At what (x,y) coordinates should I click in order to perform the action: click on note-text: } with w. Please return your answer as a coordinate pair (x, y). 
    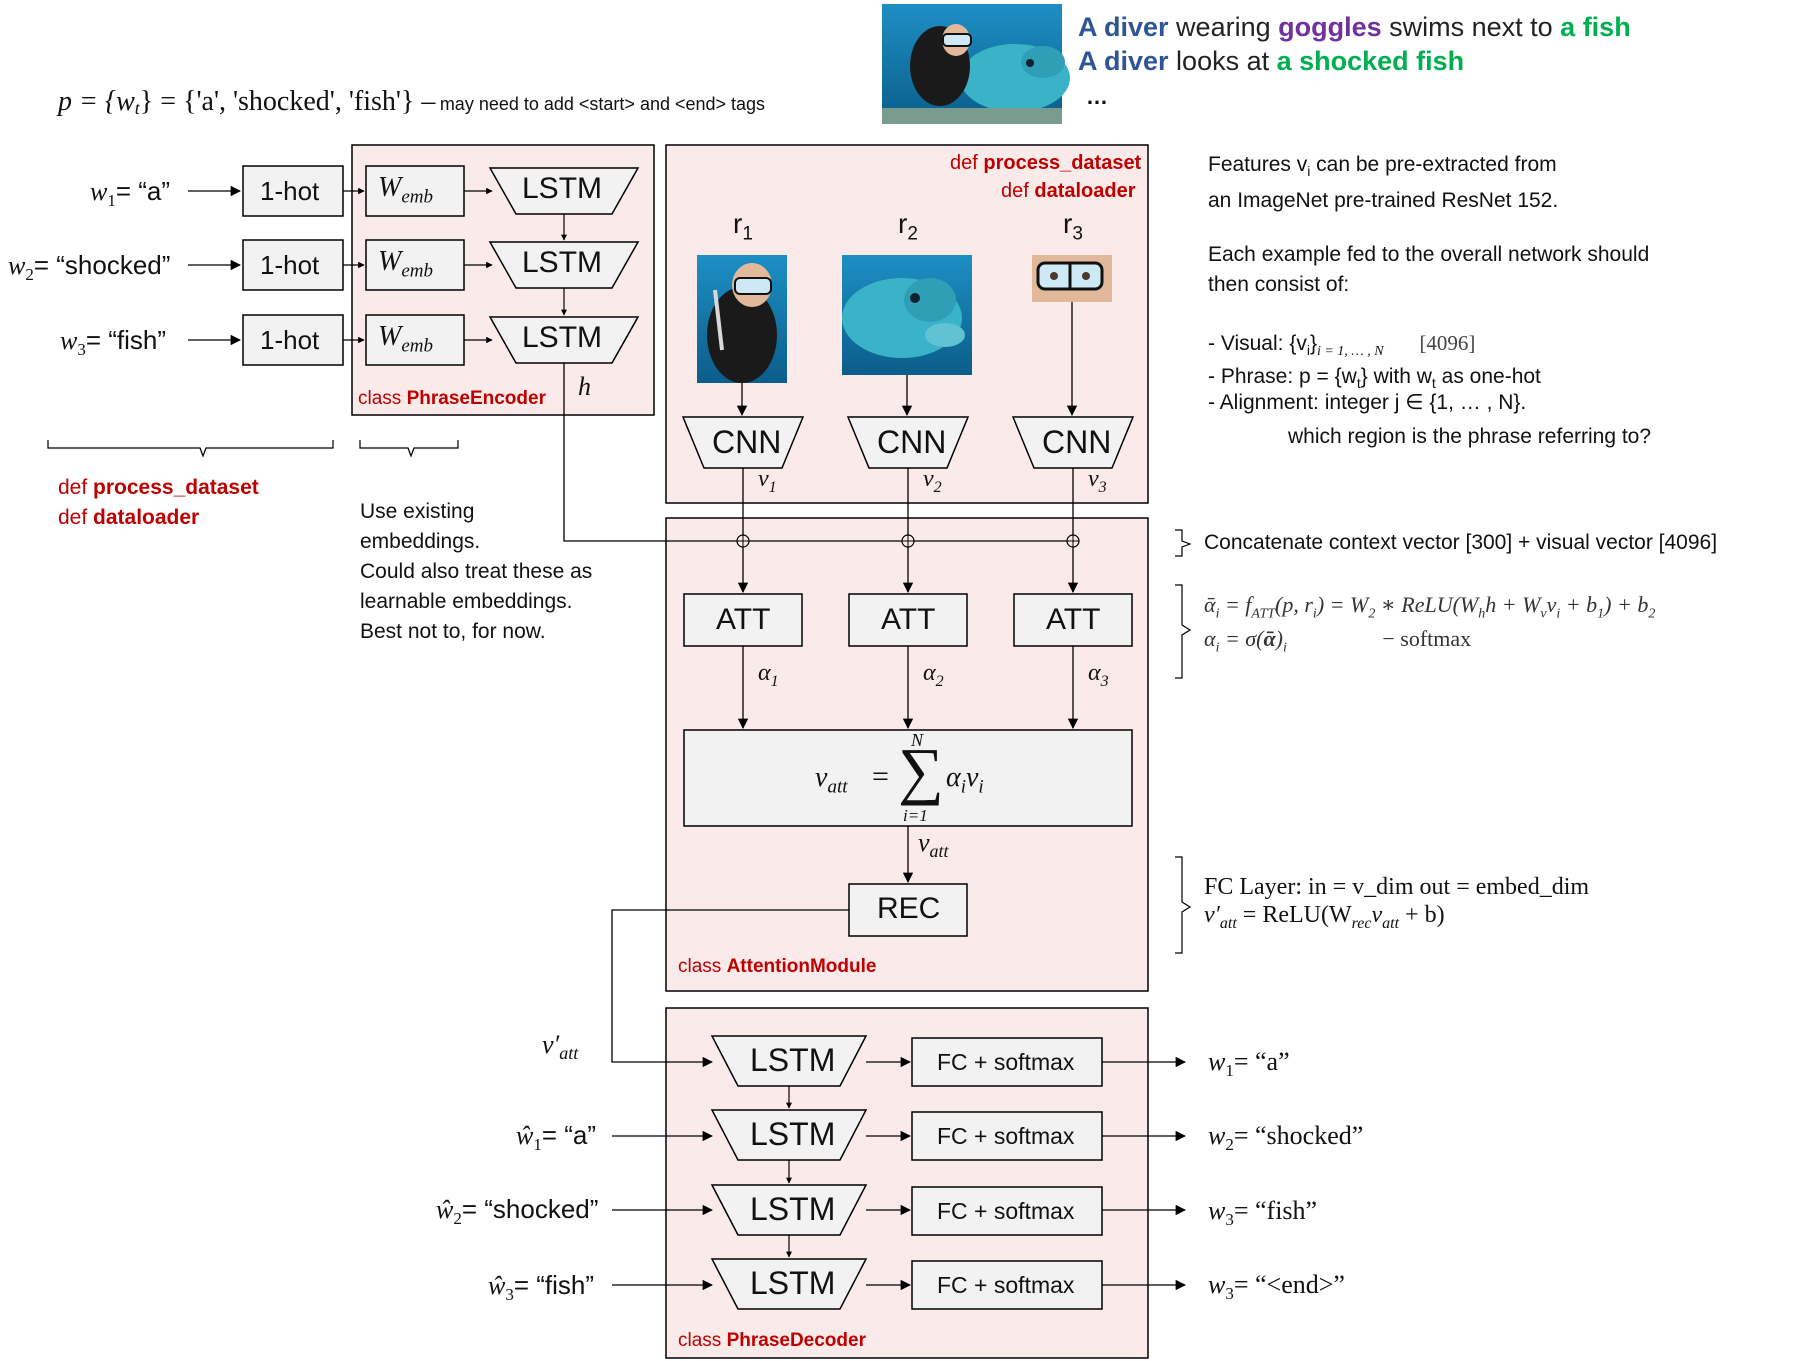
    Looking at the image, I should click on (1396, 376).